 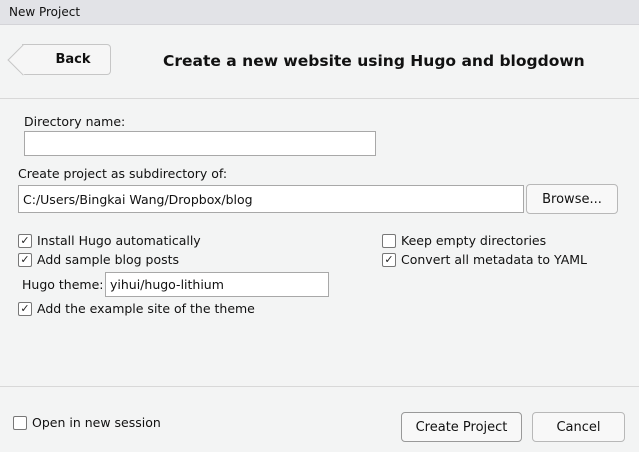 What do you see at coordinates (200, 143) in the screenshot?
I see `directory-name-input` at bounding box center [200, 143].